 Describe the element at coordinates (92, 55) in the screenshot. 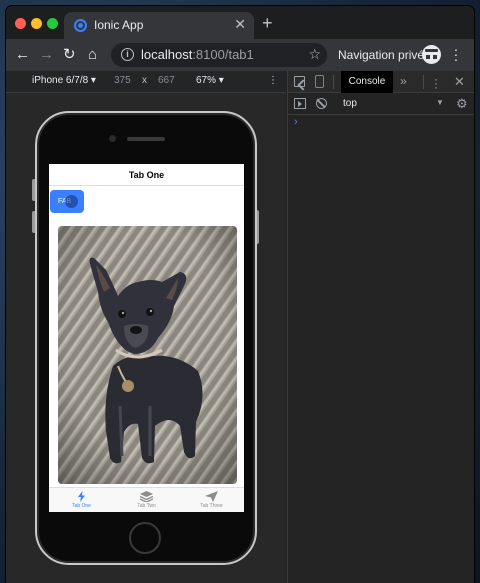

I see `home-icon: ⌂` at that location.